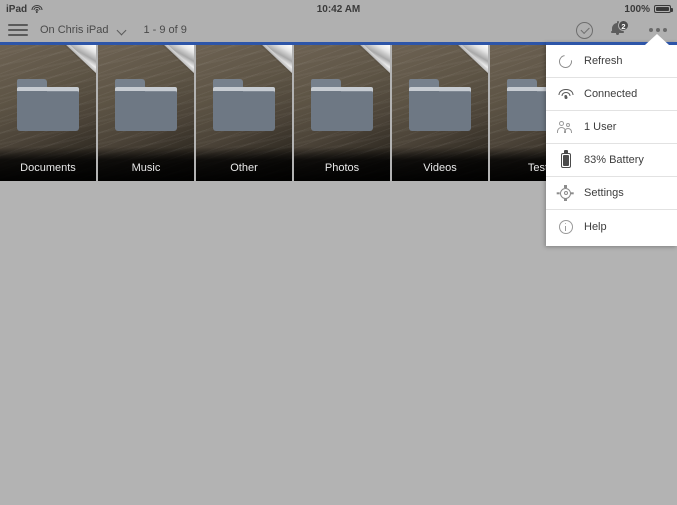  I want to click on status-bar-right: 100%, so click(648, 9).